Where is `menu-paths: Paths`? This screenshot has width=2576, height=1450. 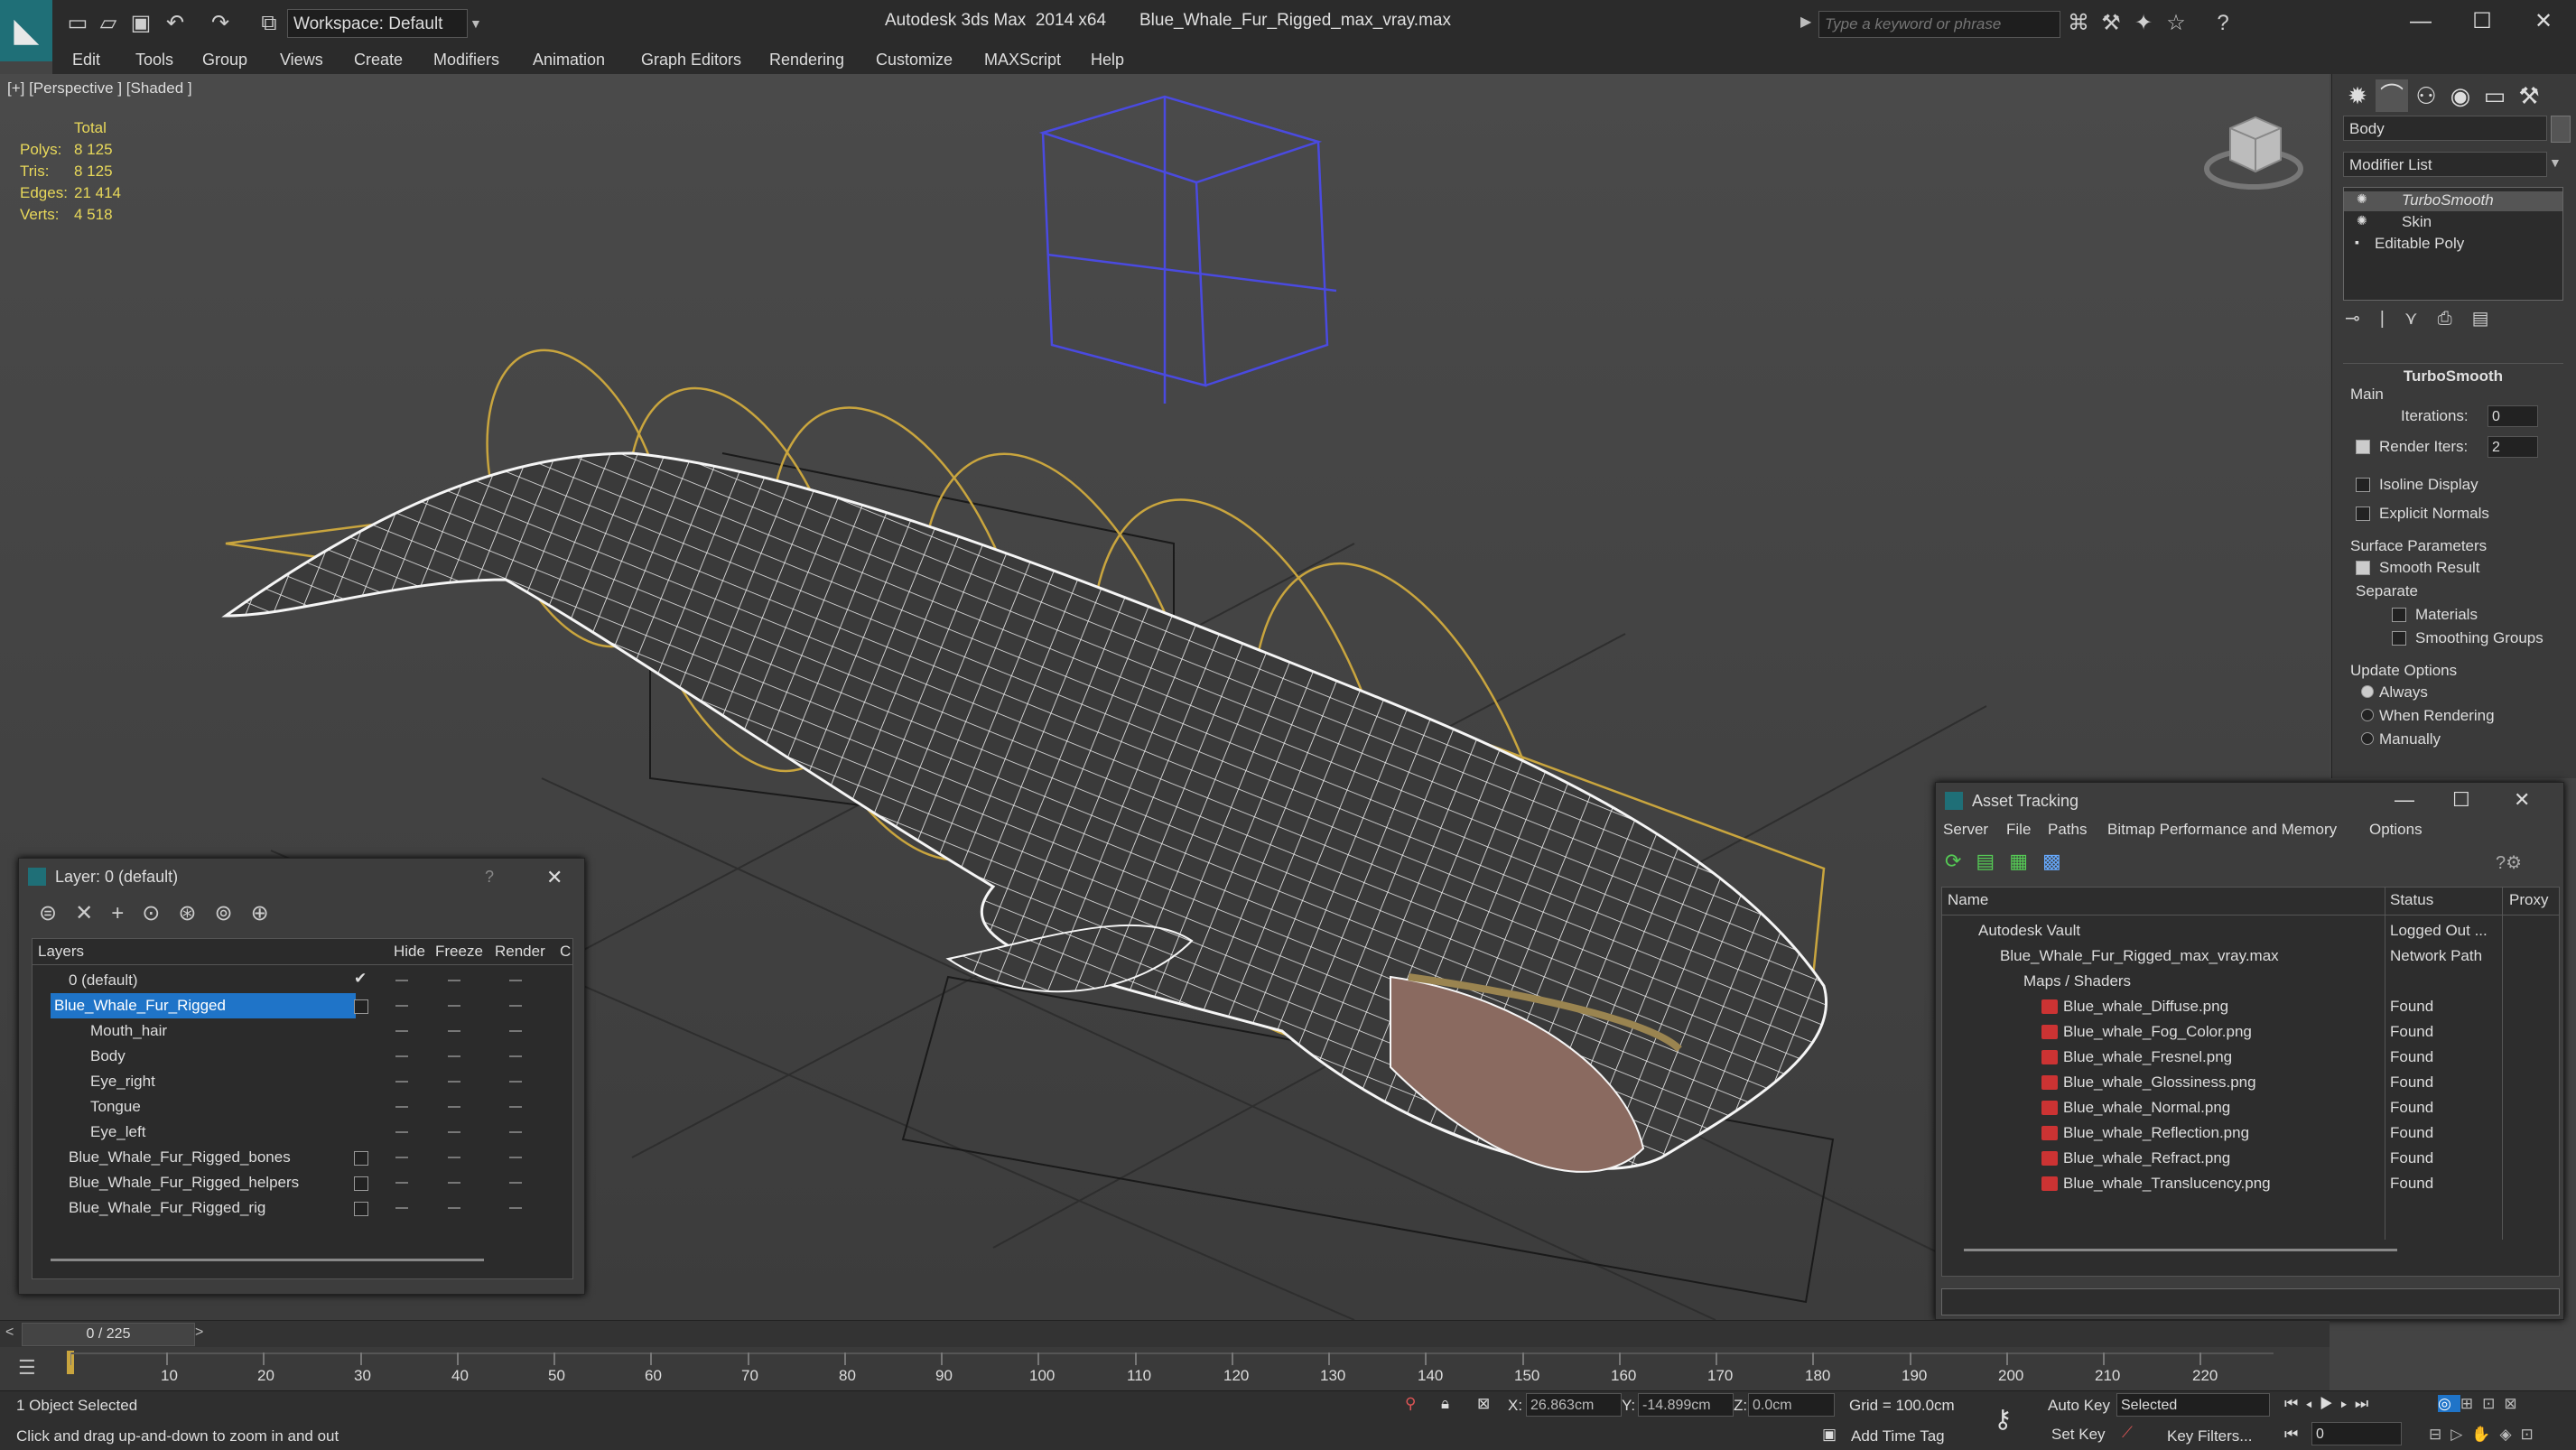
menu-paths: Paths is located at coordinates (2067, 830).